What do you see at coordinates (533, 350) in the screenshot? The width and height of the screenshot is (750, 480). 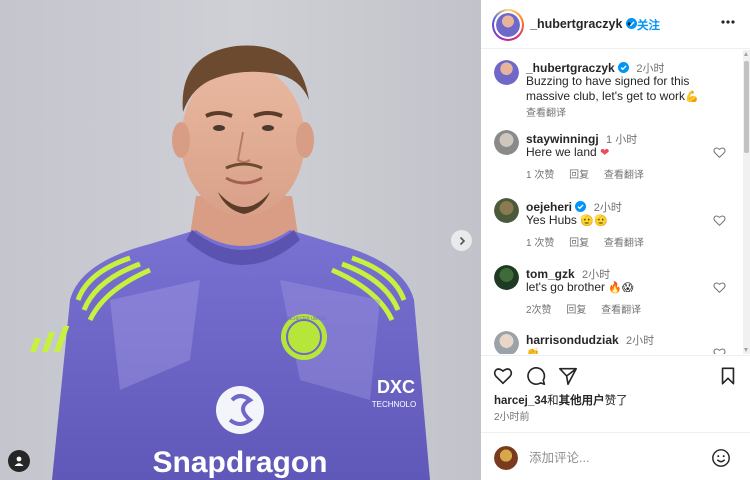 I see `comment-text: 👏` at bounding box center [533, 350].